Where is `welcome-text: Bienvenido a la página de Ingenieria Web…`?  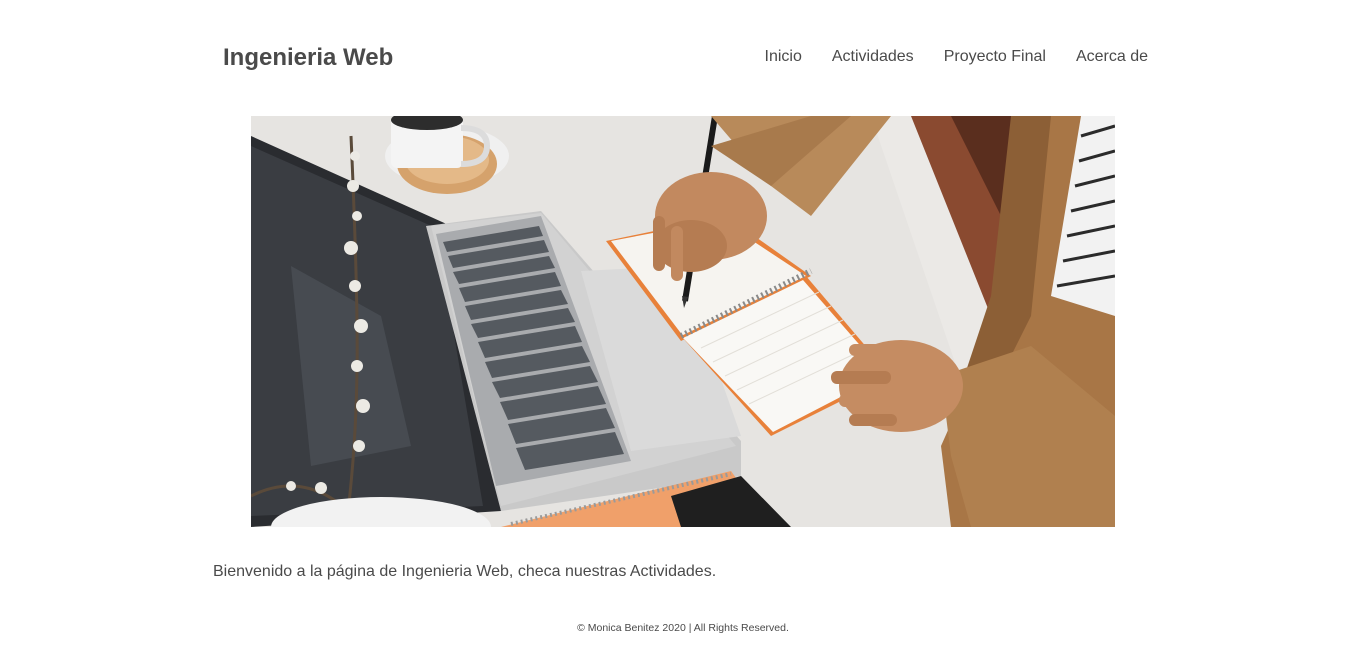 welcome-text: Bienvenido a la página de Ingenieria Web… is located at coordinates (465, 571).